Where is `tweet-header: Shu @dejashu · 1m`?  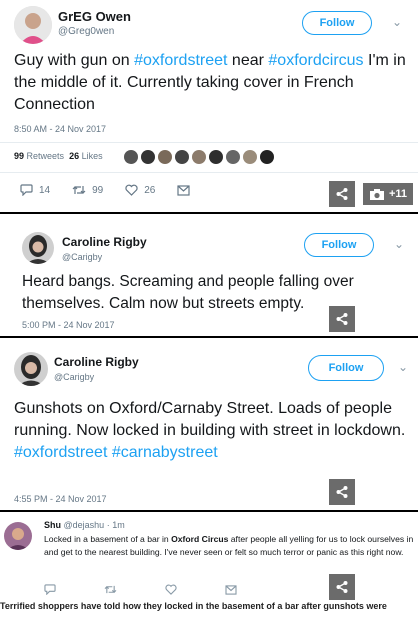 tweet-header: Shu @dejashu · 1m is located at coordinates (84, 525).